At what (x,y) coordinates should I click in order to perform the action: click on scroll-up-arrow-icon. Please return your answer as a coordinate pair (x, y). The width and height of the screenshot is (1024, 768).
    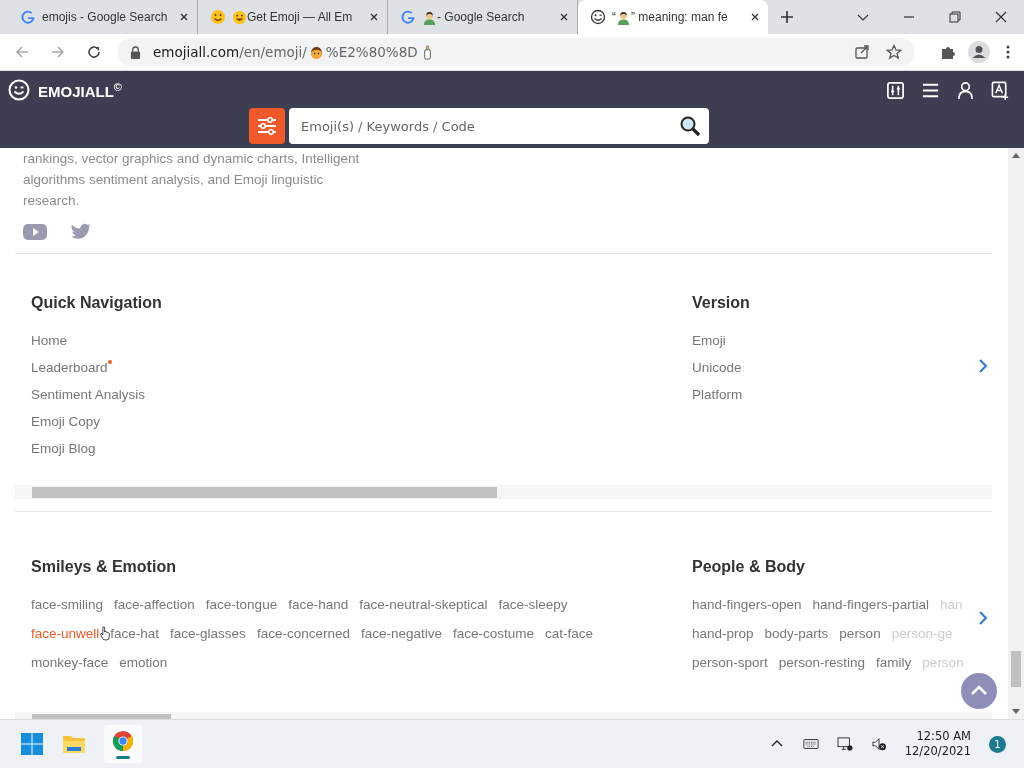
    Looking at the image, I should click on (1016, 155).